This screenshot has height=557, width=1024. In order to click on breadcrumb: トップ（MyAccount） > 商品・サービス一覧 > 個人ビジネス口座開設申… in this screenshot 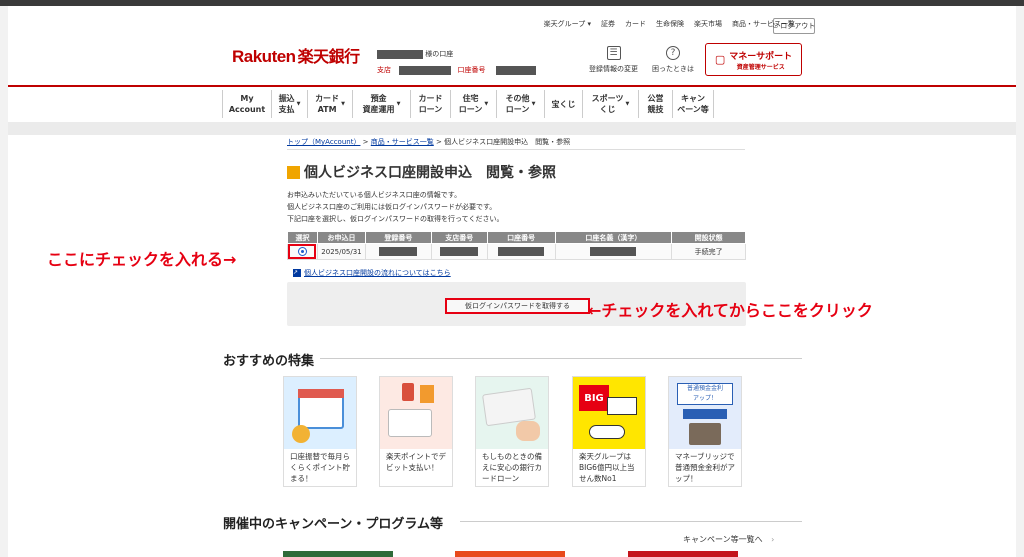, I will do `click(429, 142)`.